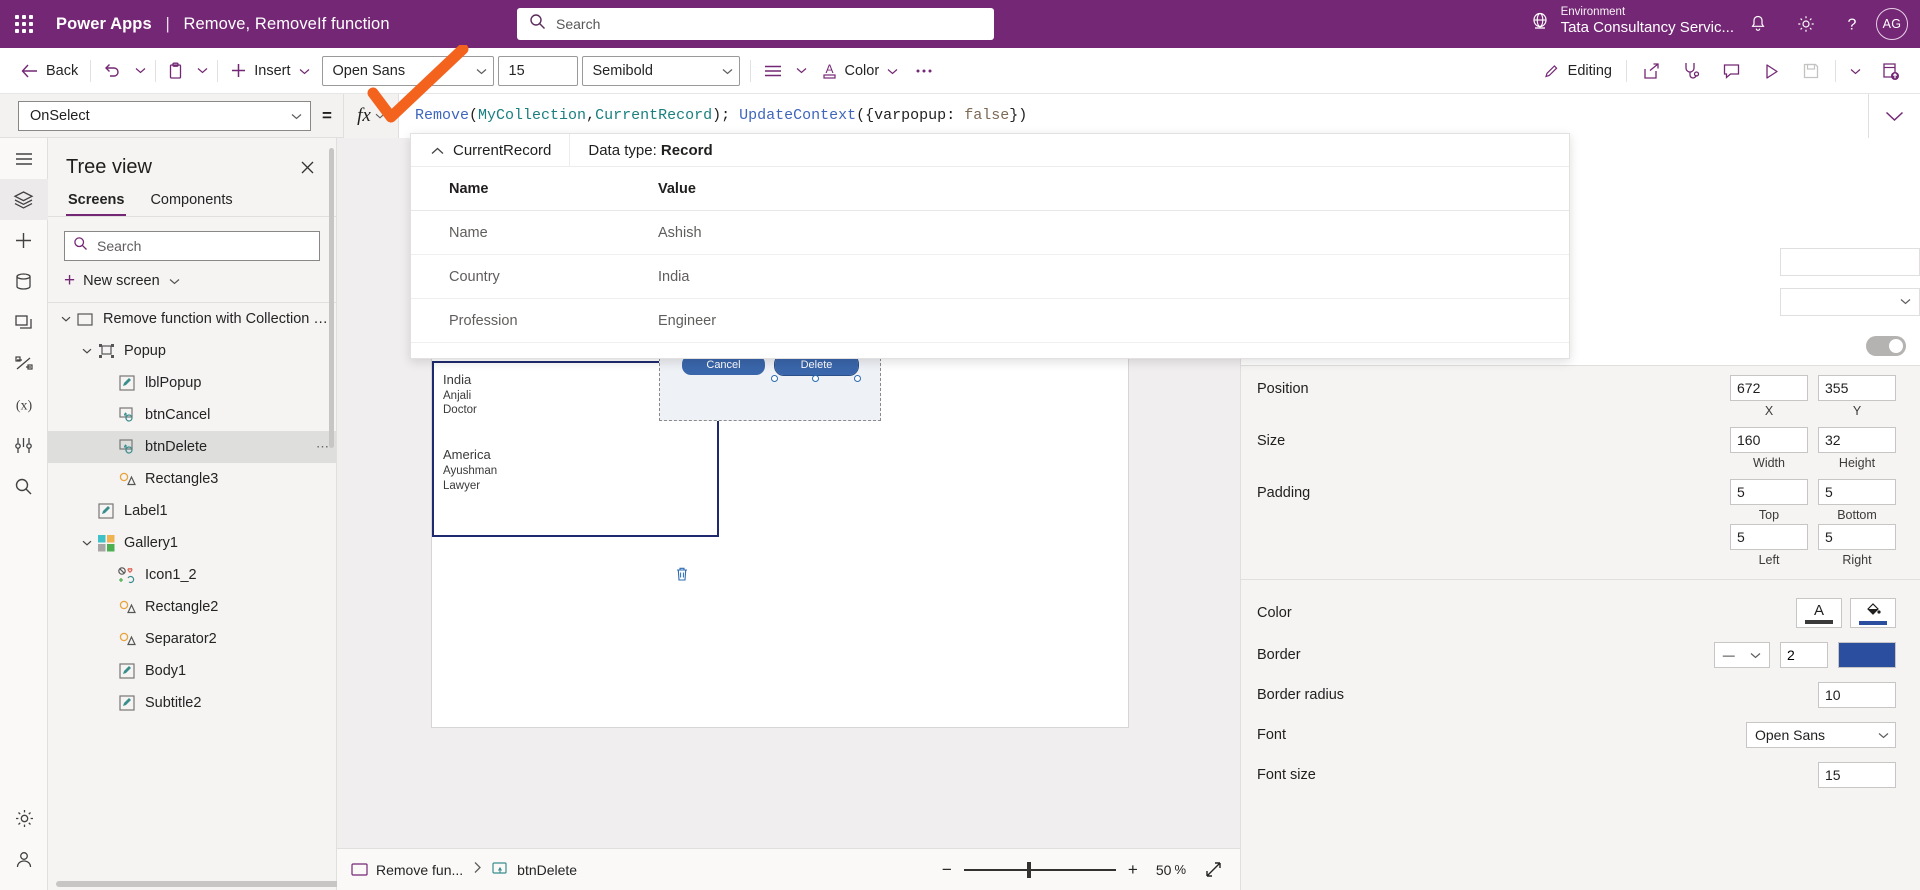 This screenshot has height=890, width=1920. Describe the element at coordinates (323, 447) in the screenshot. I see `tree-node-context-menu: ⋯` at that location.